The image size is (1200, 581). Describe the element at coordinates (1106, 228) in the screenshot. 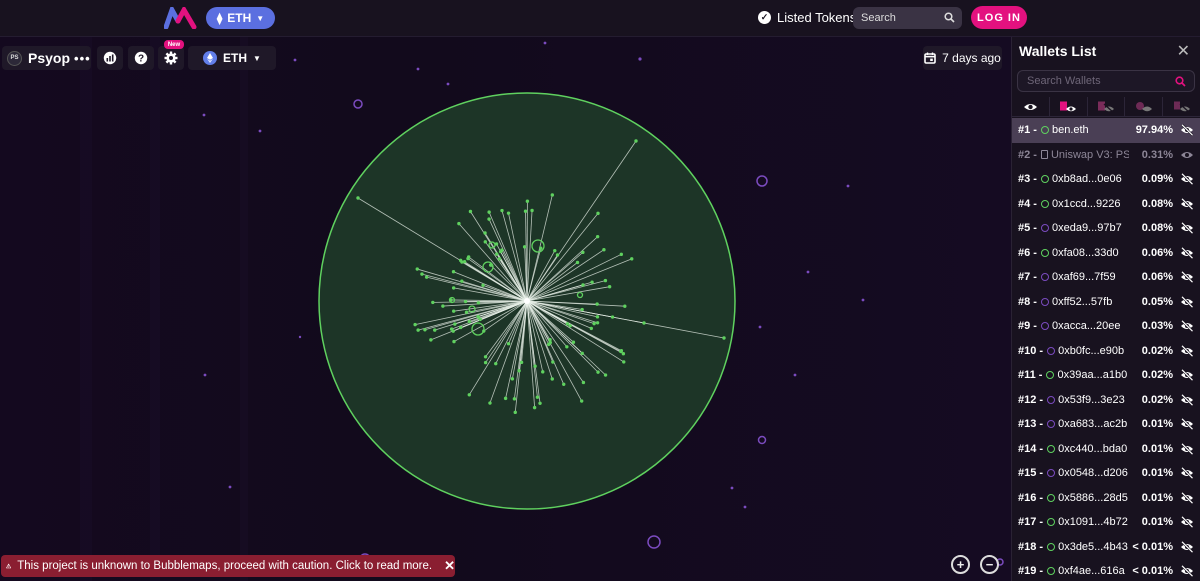

I see `wallet-row: #5 - 0xeda9...97b7 0.08%` at that location.